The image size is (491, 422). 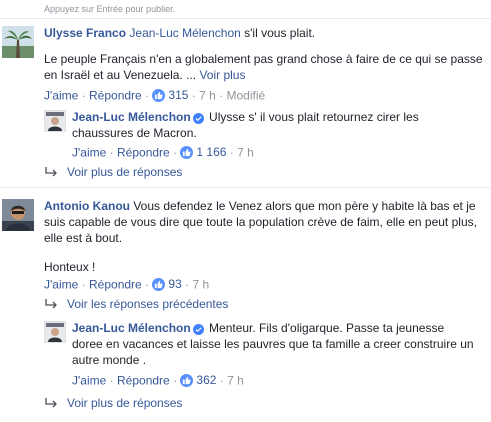 What do you see at coordinates (245, 187) in the screenshot?
I see `comment-divider` at bounding box center [245, 187].